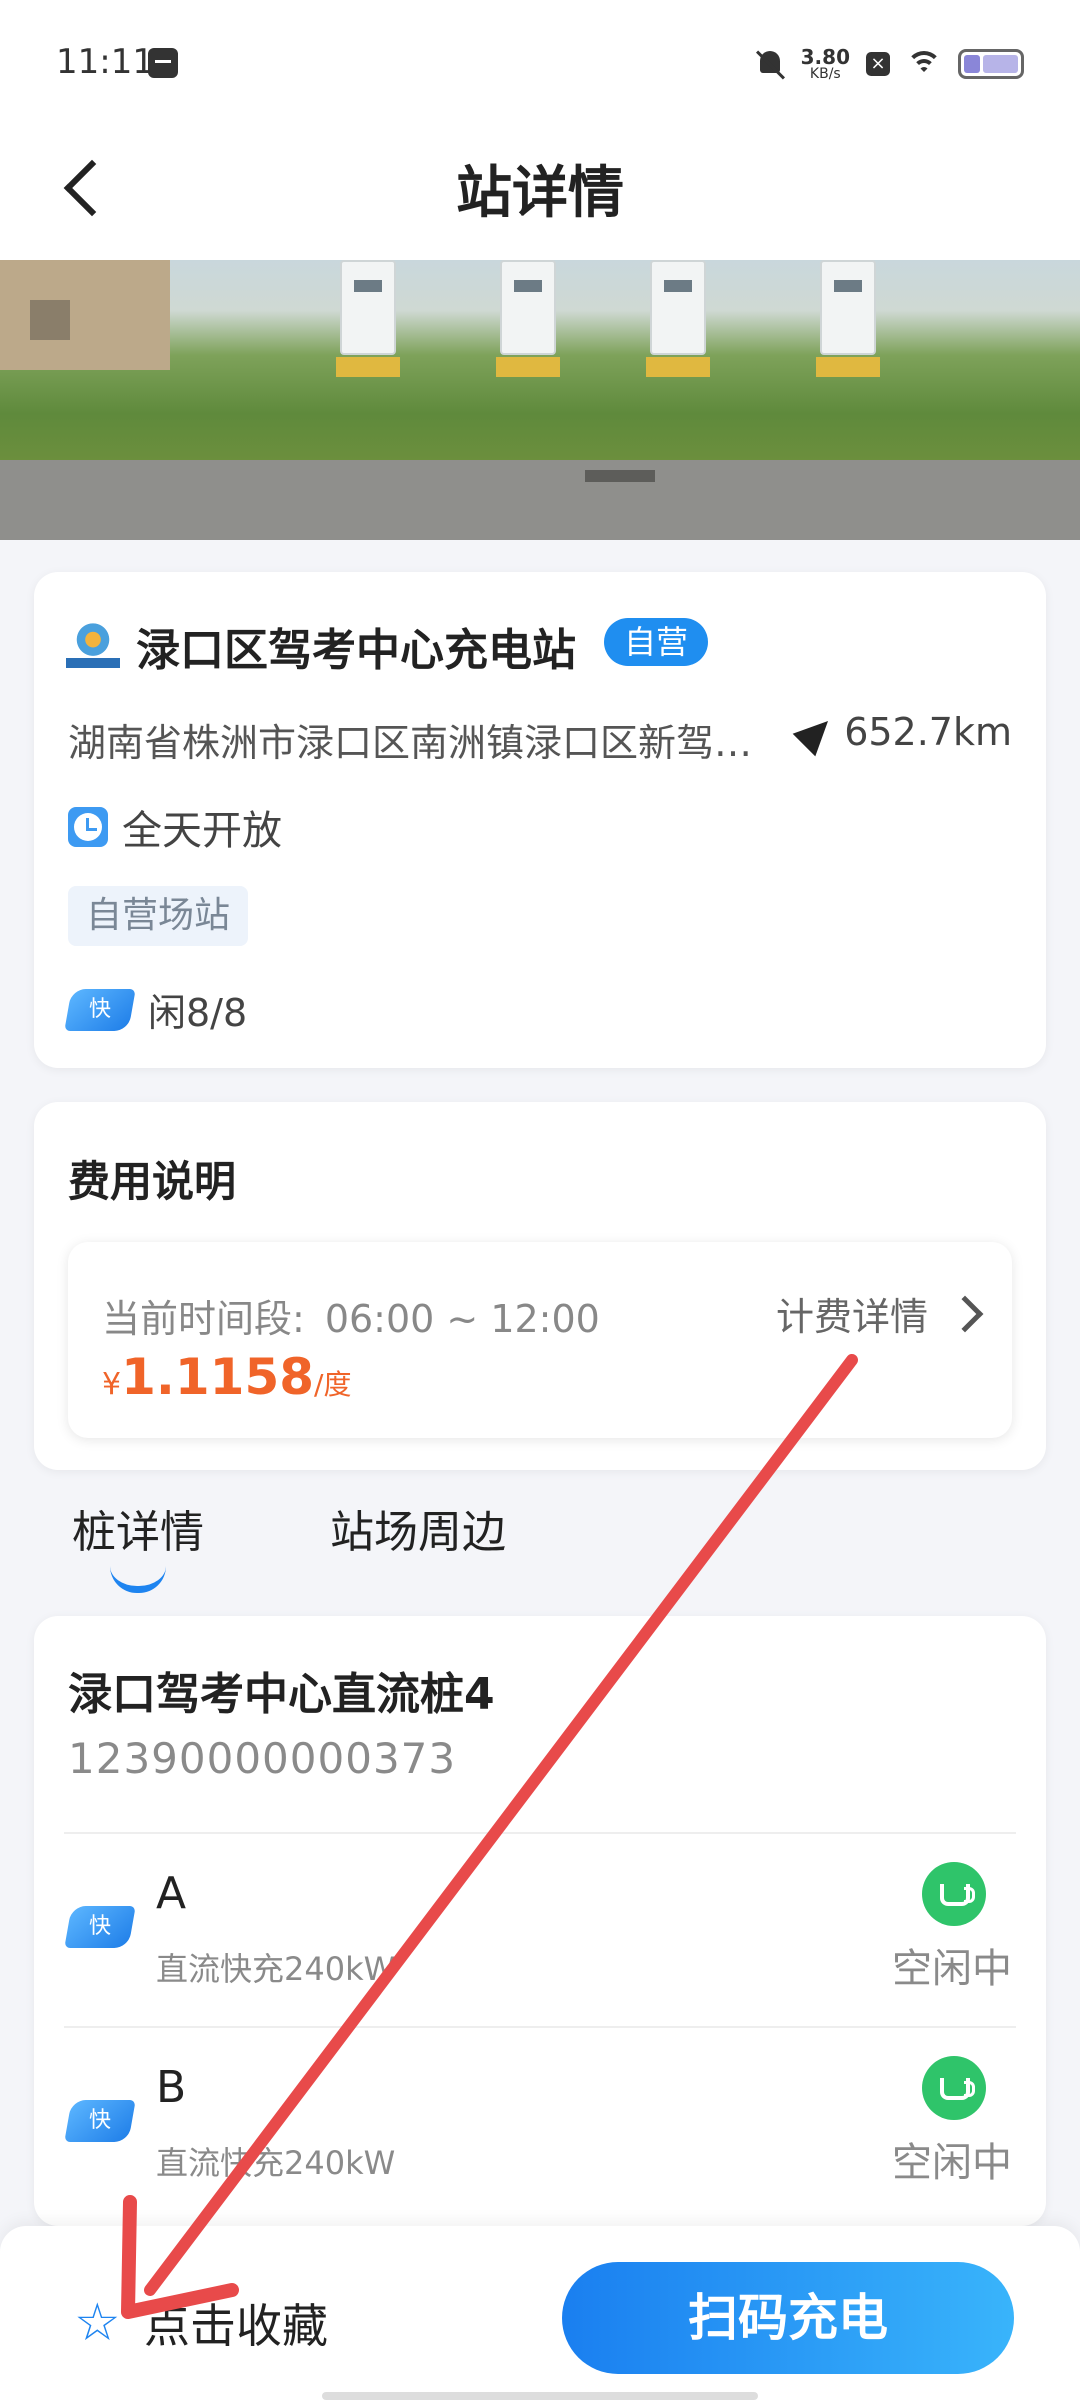  What do you see at coordinates (112, 1384) in the screenshot?
I see `price-currency: ¥` at bounding box center [112, 1384].